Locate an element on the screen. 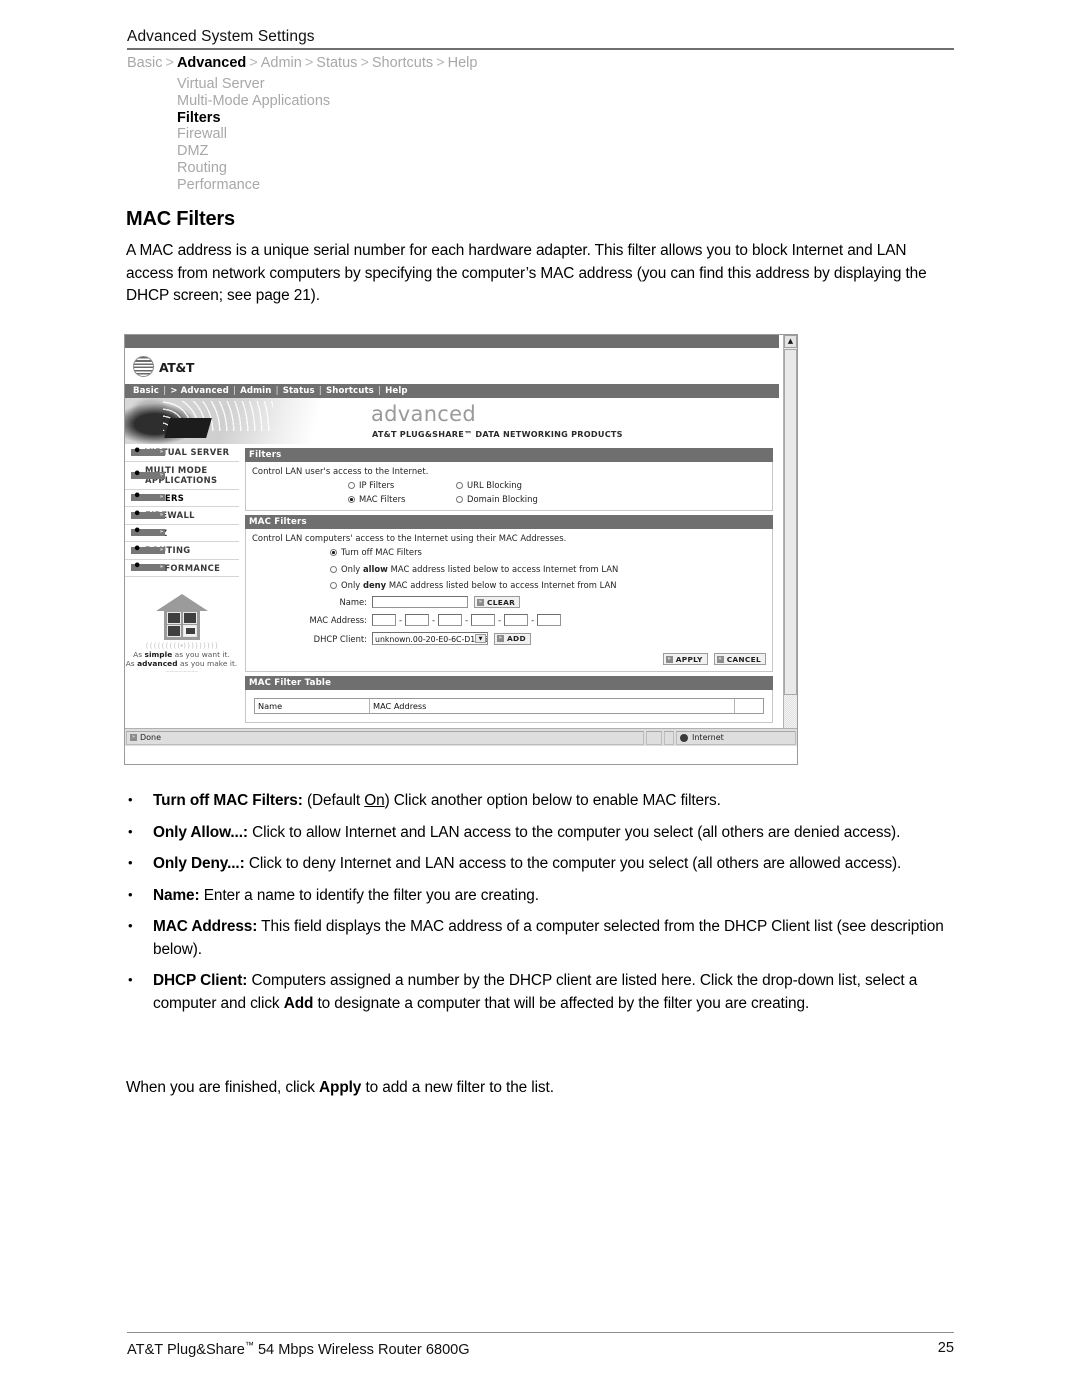 The height and width of the screenshot is (1397, 1080). router-sidebar-item-virtual-server: »VIRTUAL SERVER is located at coordinates (182, 453).